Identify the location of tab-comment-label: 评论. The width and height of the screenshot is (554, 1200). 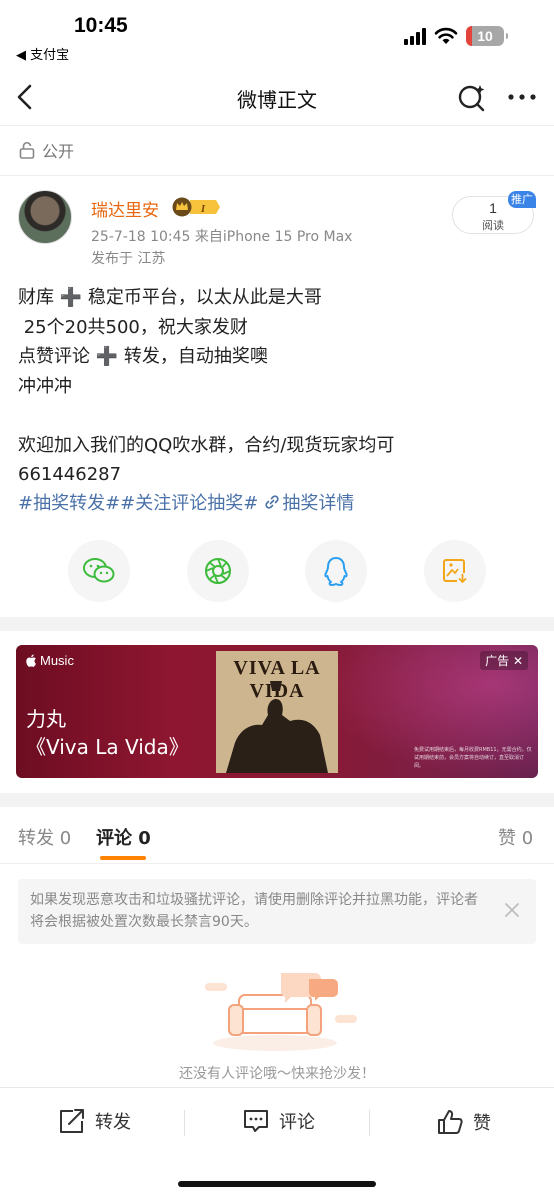
(114, 838).